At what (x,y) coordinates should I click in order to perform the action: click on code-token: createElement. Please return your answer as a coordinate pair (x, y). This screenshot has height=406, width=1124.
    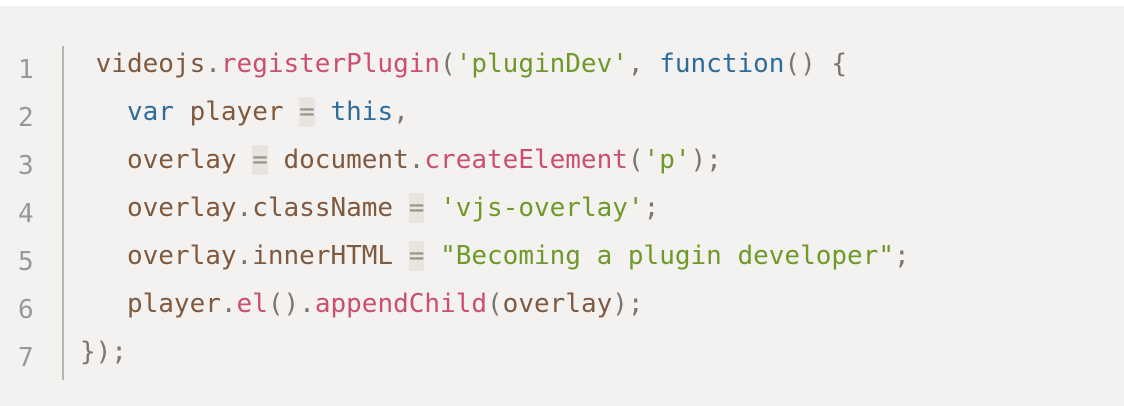
    Looking at the image, I should click on (526, 160).